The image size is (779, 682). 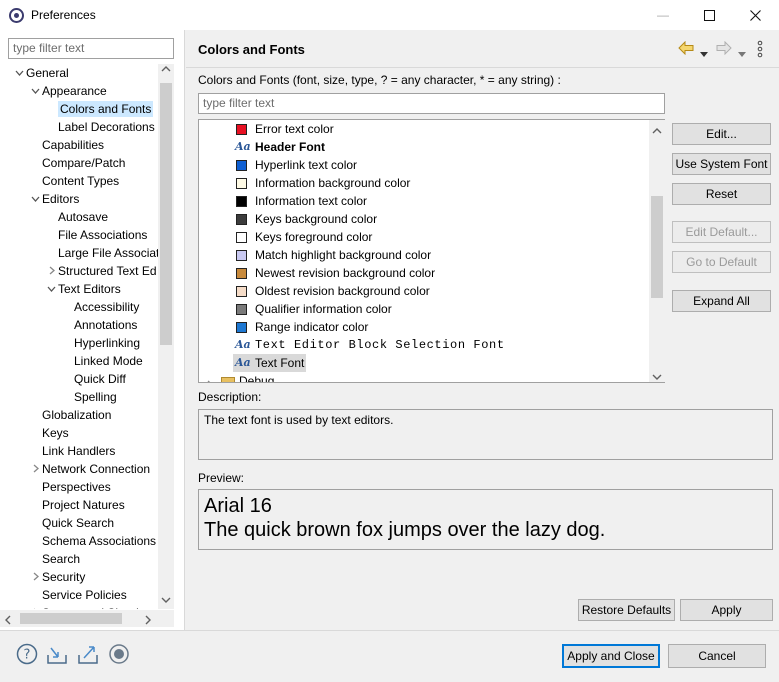 I want to click on tree-item: Startup and Shutdow, so click(x=91, y=606).